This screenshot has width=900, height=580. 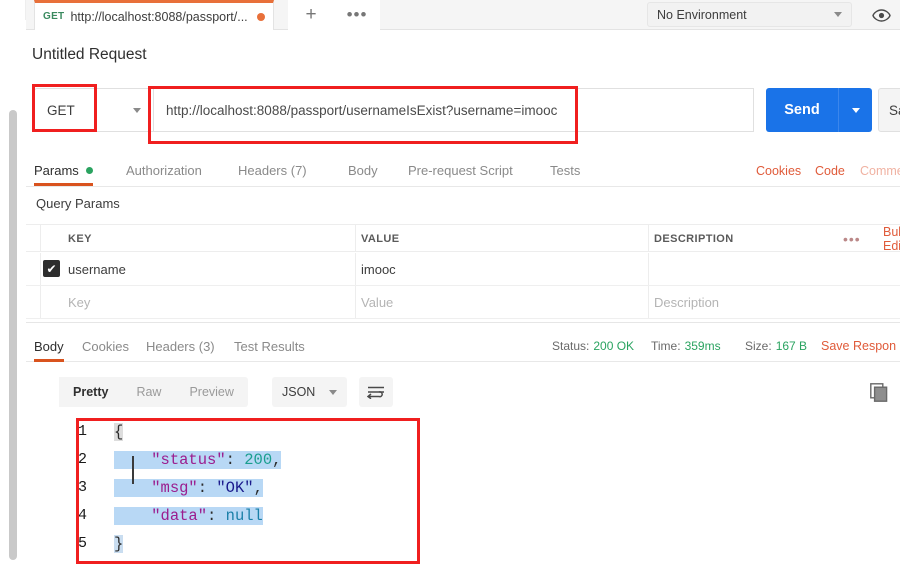 What do you see at coordinates (272, 170) in the screenshot?
I see `tab-headers: Headers (7)` at bounding box center [272, 170].